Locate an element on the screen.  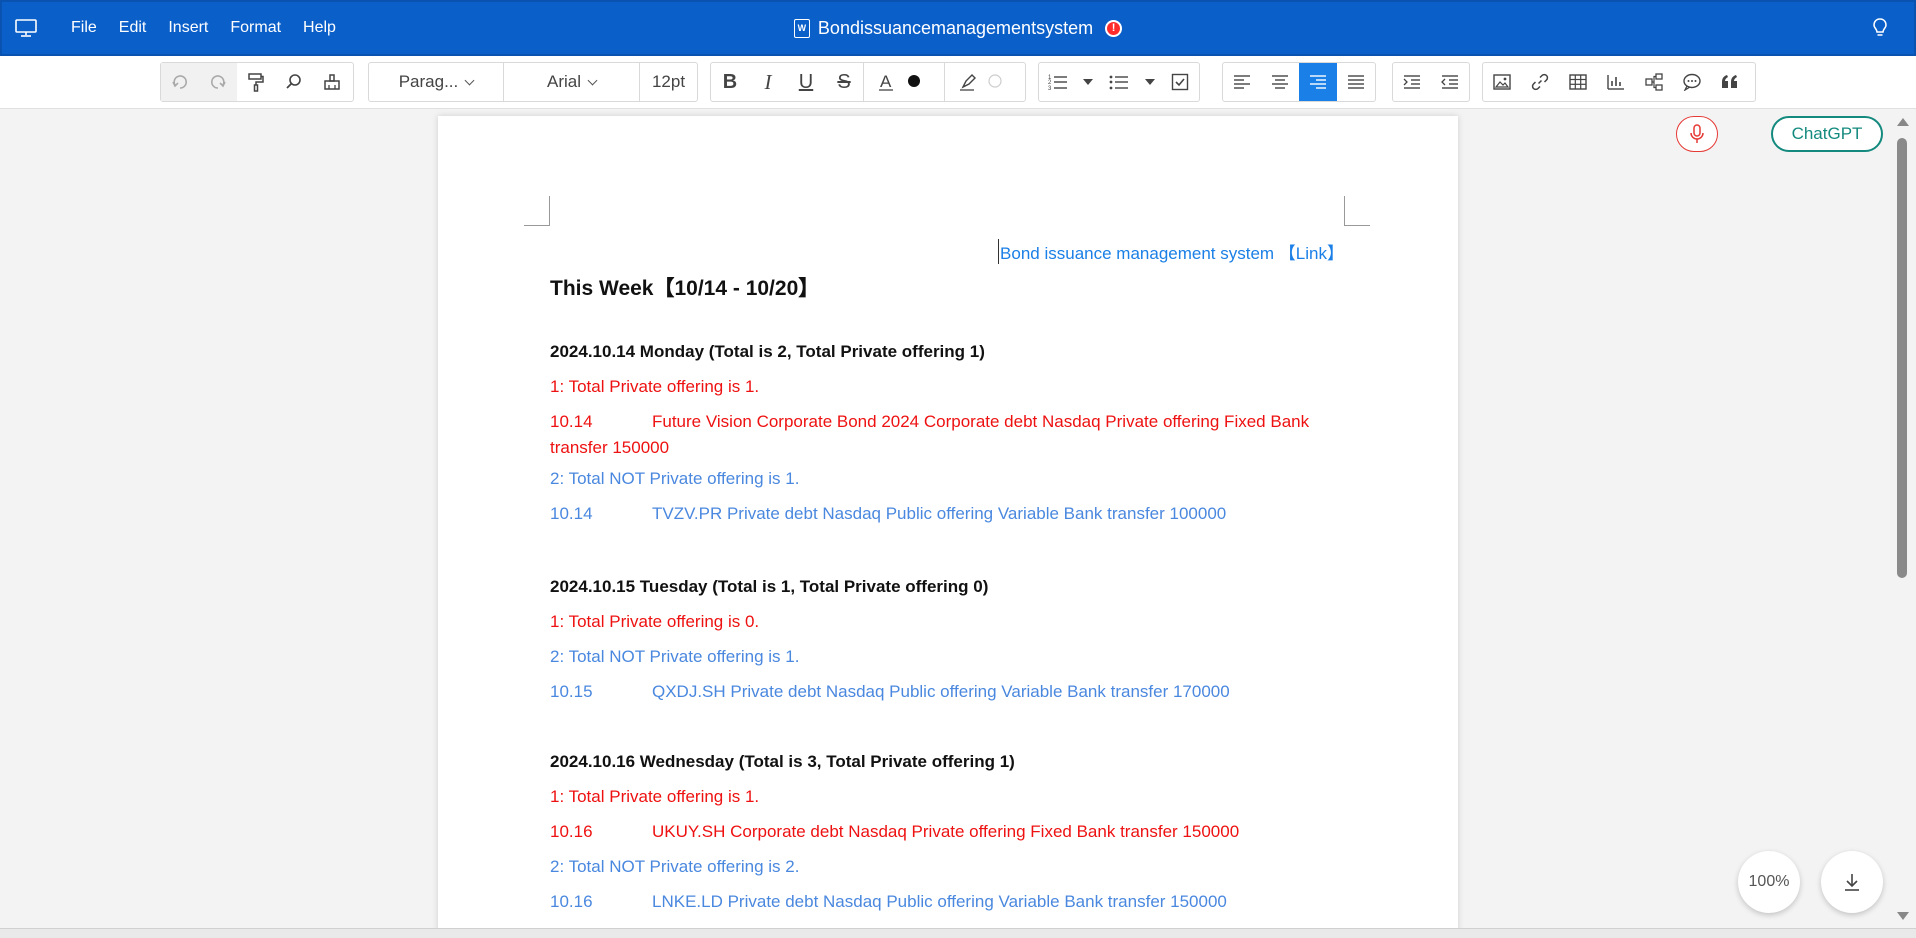
align-right-icon is located at coordinates (1318, 82).